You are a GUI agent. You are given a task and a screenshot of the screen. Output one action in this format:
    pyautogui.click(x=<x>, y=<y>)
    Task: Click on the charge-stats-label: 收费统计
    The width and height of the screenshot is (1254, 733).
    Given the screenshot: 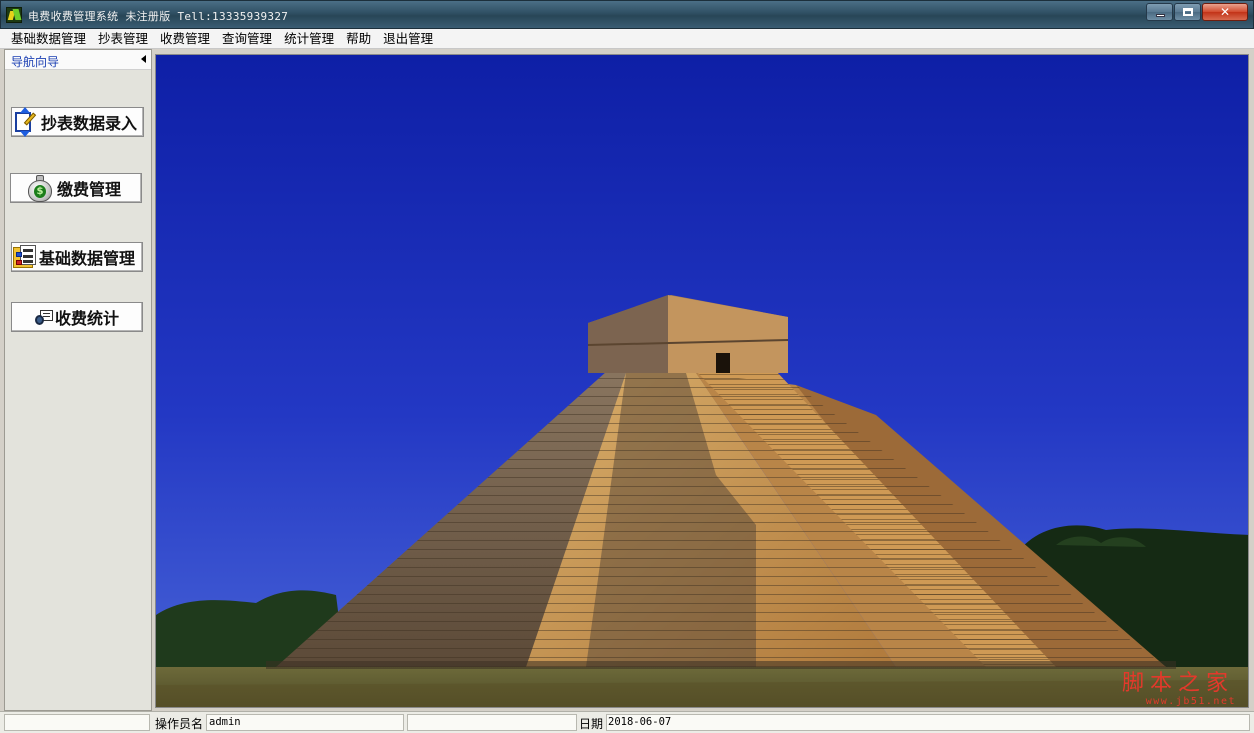 What is the action you would take?
    pyautogui.click(x=87, y=318)
    